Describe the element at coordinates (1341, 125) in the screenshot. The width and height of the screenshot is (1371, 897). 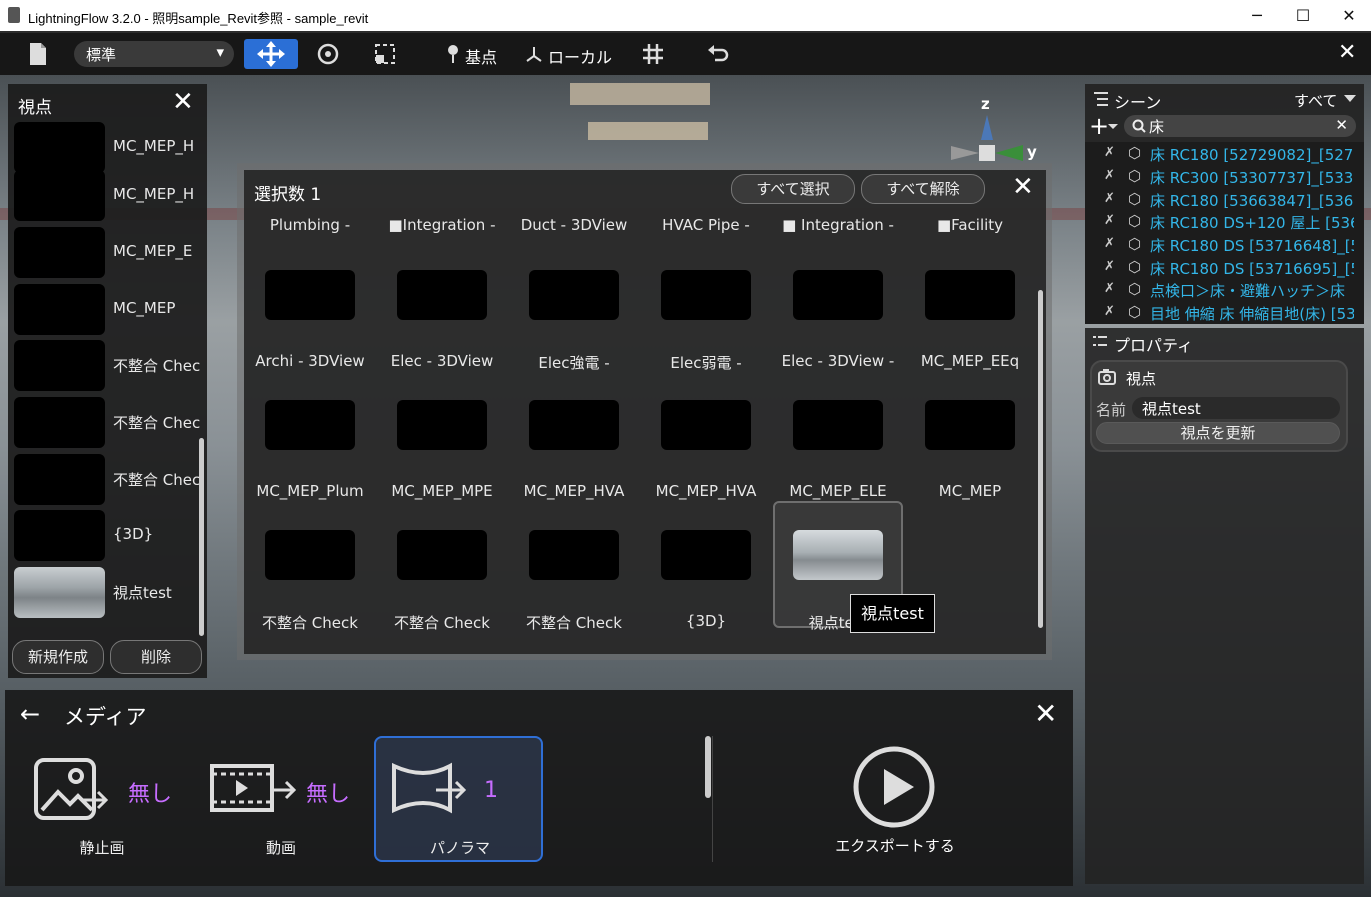
I see `clear-search-button: ✕` at that location.